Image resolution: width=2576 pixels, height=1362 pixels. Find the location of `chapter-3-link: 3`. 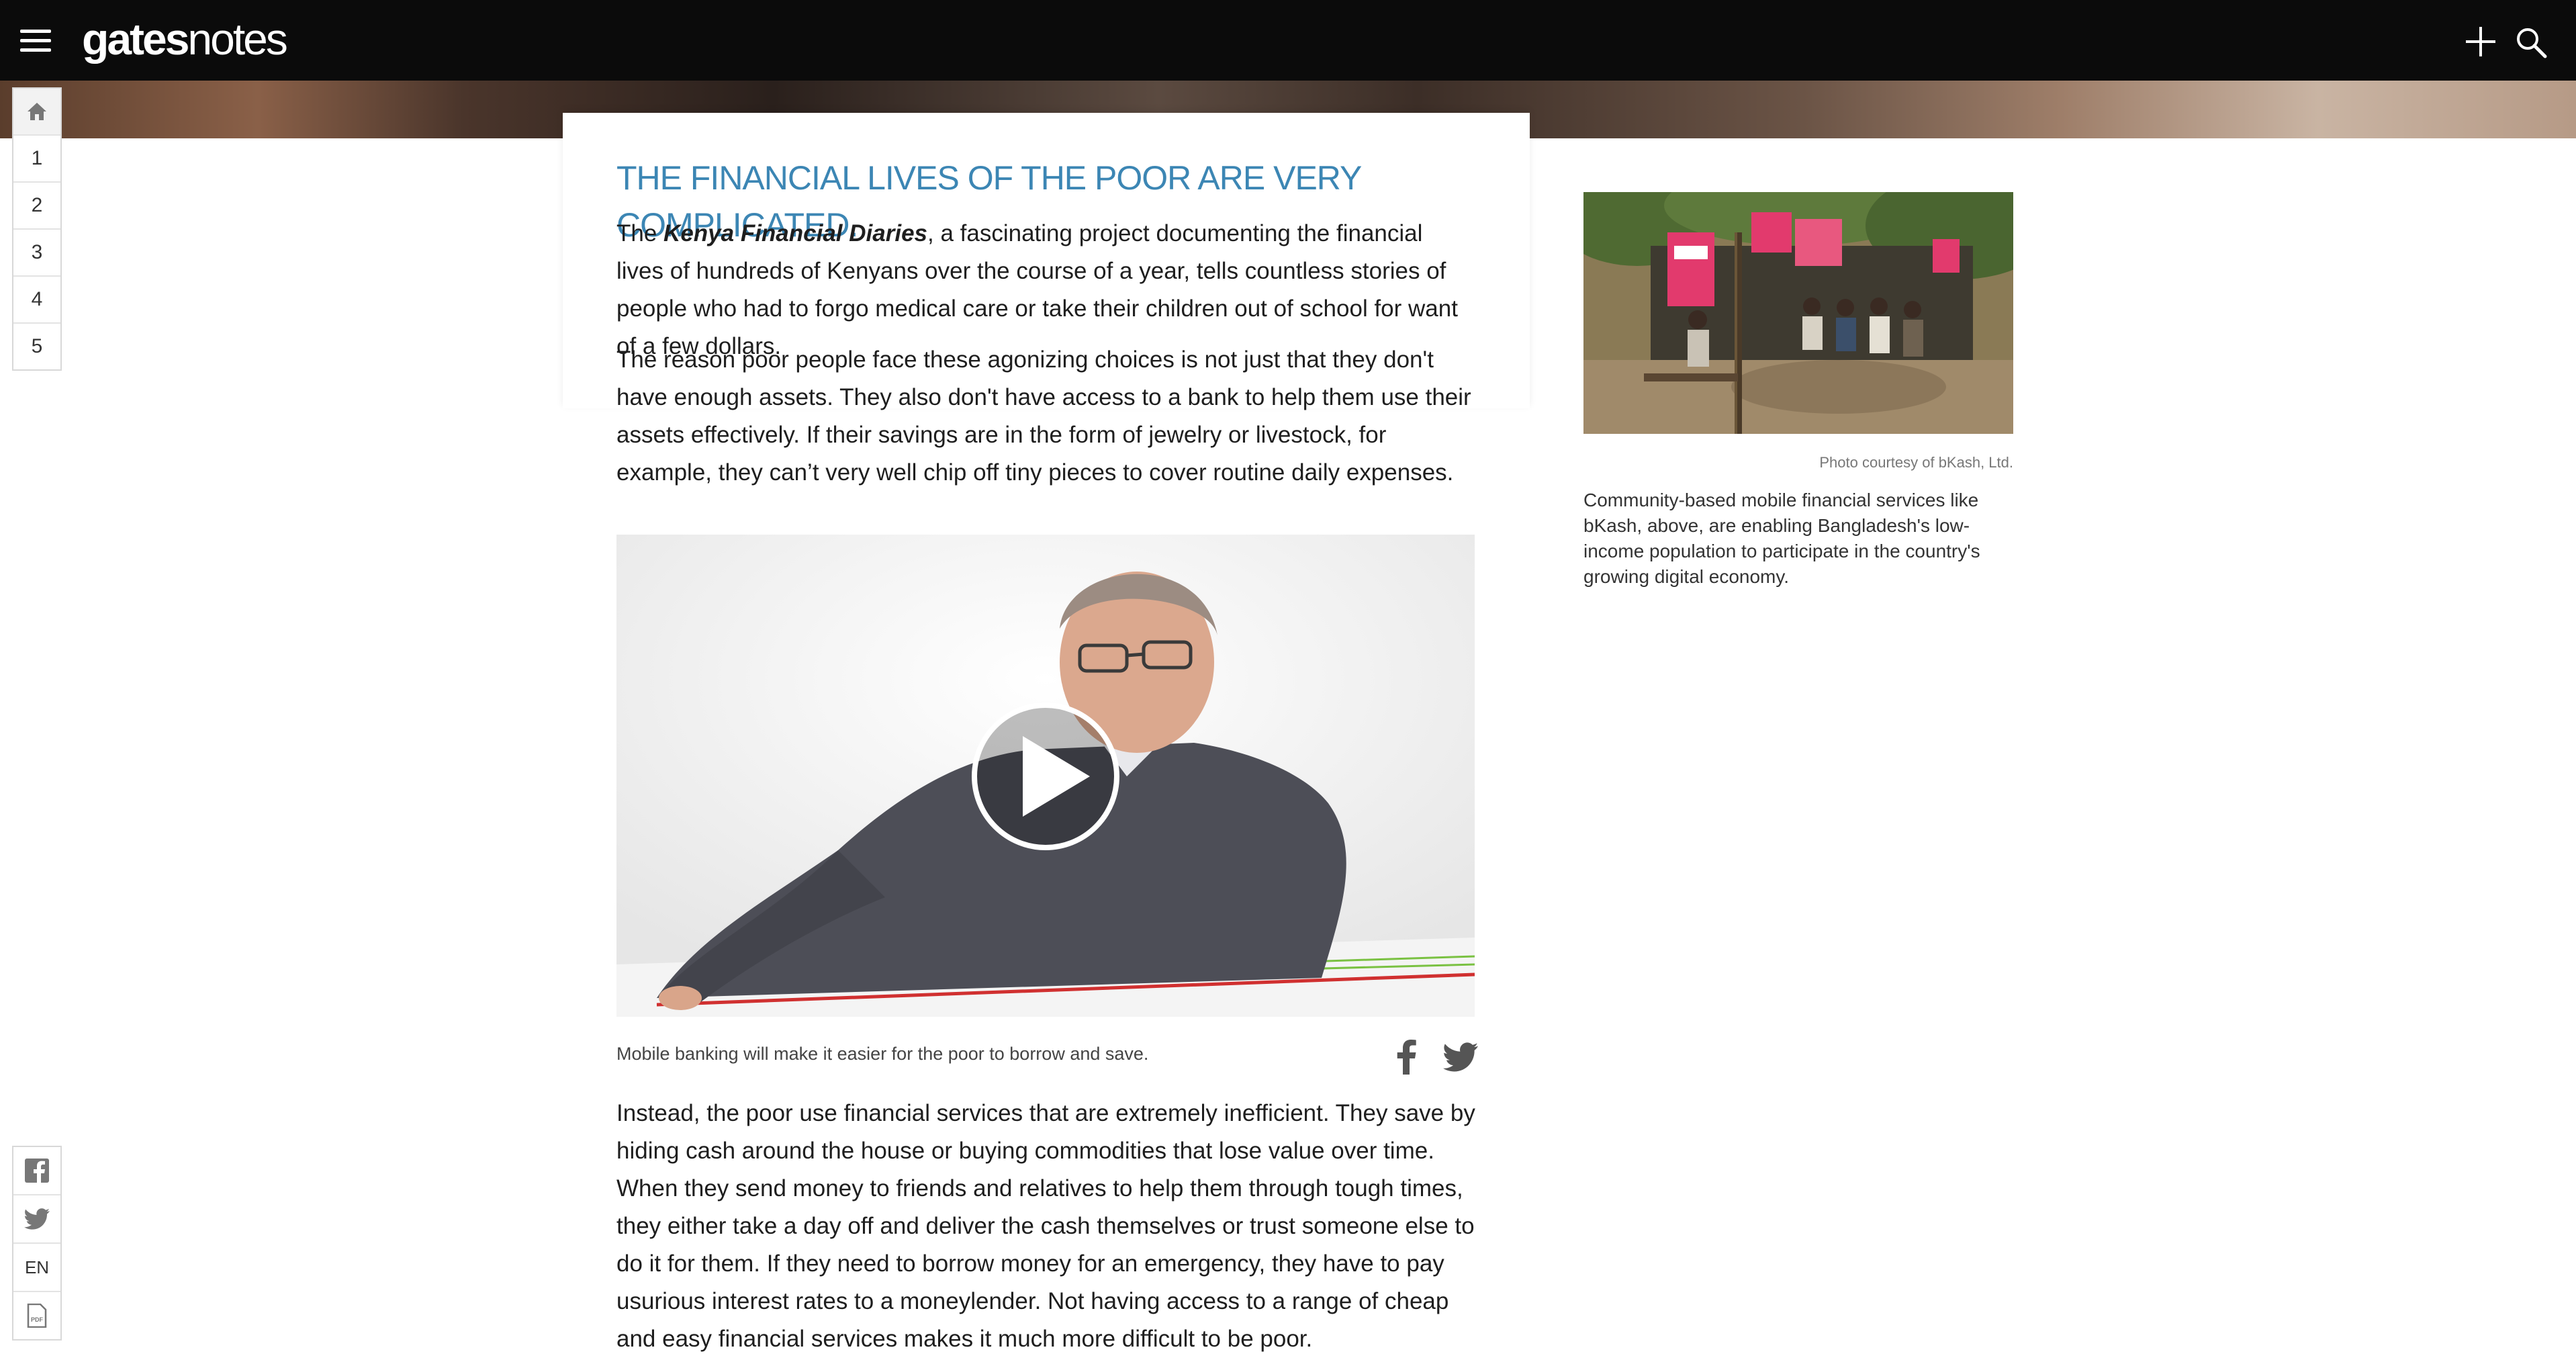

chapter-3-link: 3 is located at coordinates (36, 253).